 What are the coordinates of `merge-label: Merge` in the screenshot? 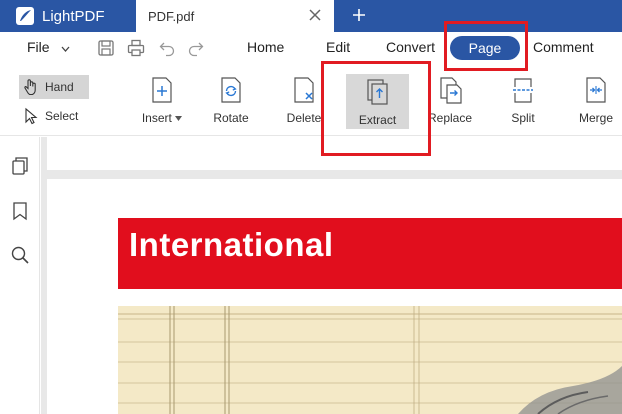 It's located at (595, 118).